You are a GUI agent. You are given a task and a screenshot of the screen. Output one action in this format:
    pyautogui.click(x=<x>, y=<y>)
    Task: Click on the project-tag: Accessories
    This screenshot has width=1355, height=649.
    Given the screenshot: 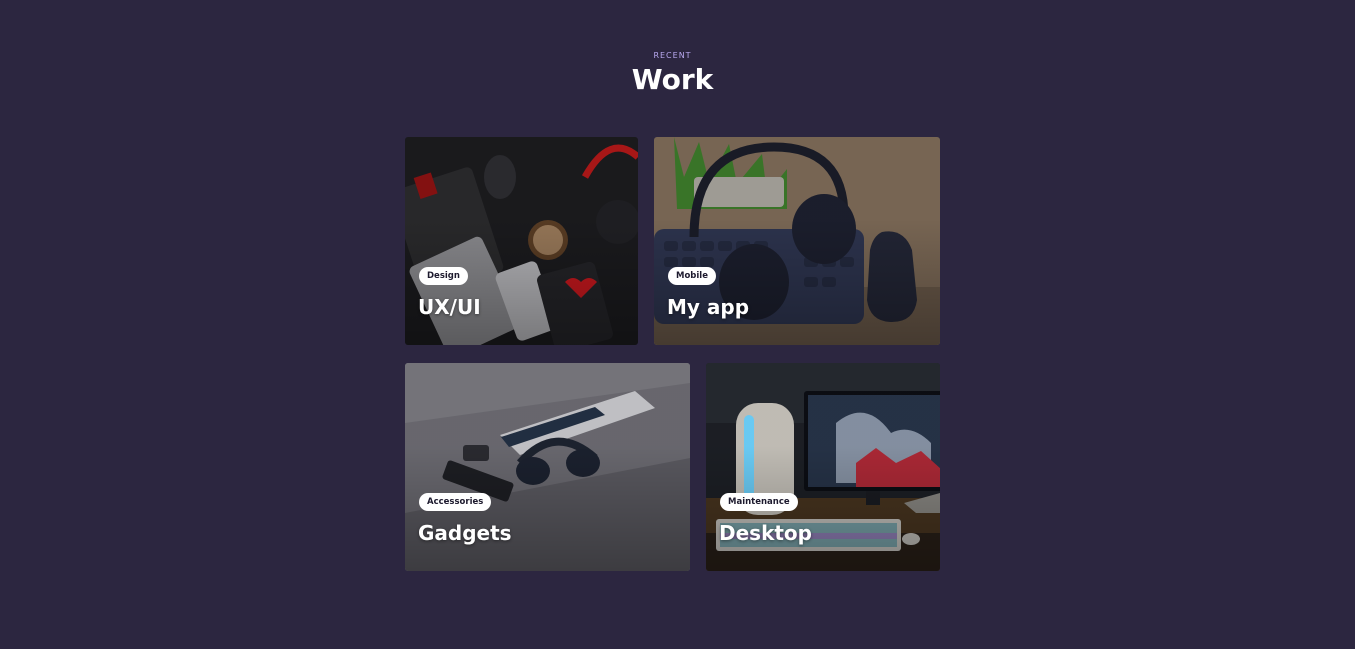 What is the action you would take?
    pyautogui.click(x=455, y=502)
    